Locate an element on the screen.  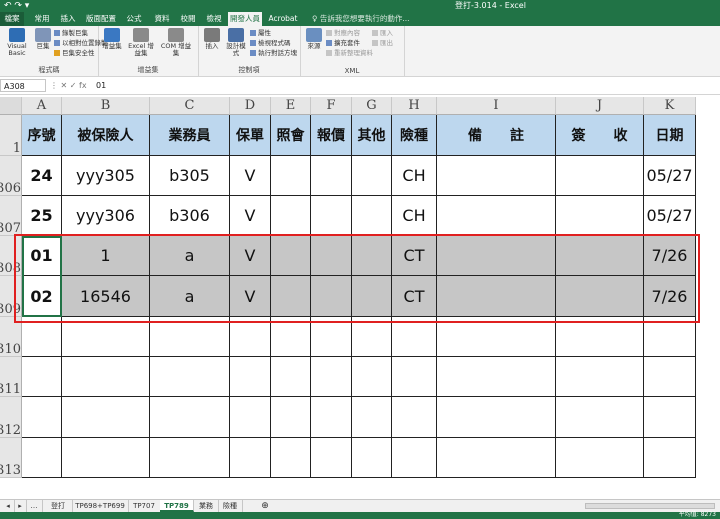
table-cell: 24 is located at coordinates (42, 176).